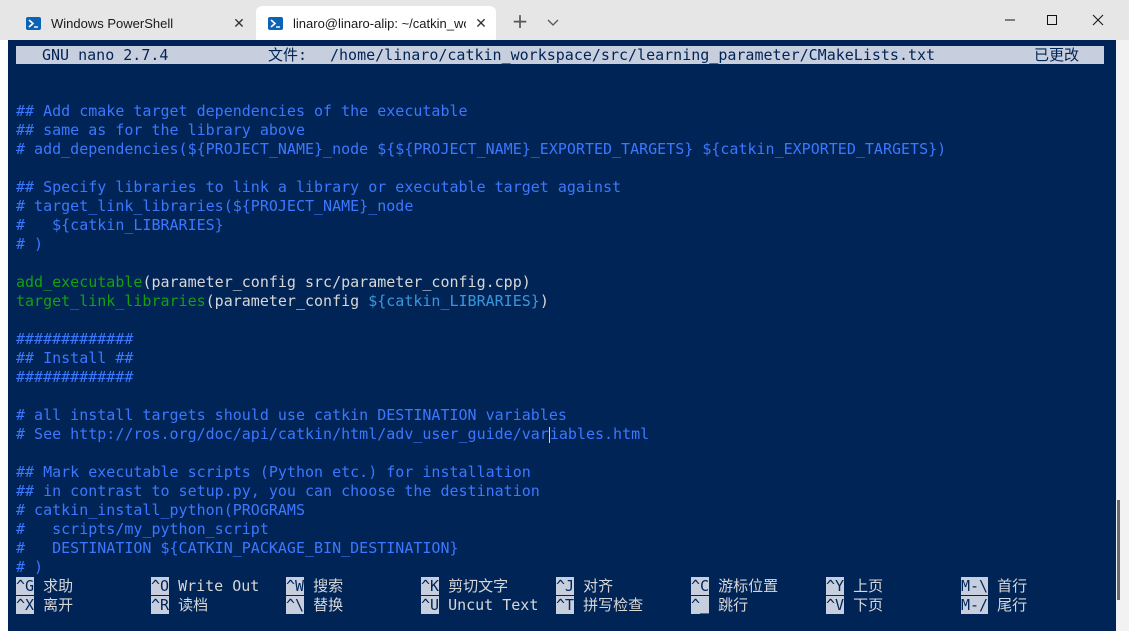  I want to click on shortcut-item: ^\ 替换, so click(314, 605).